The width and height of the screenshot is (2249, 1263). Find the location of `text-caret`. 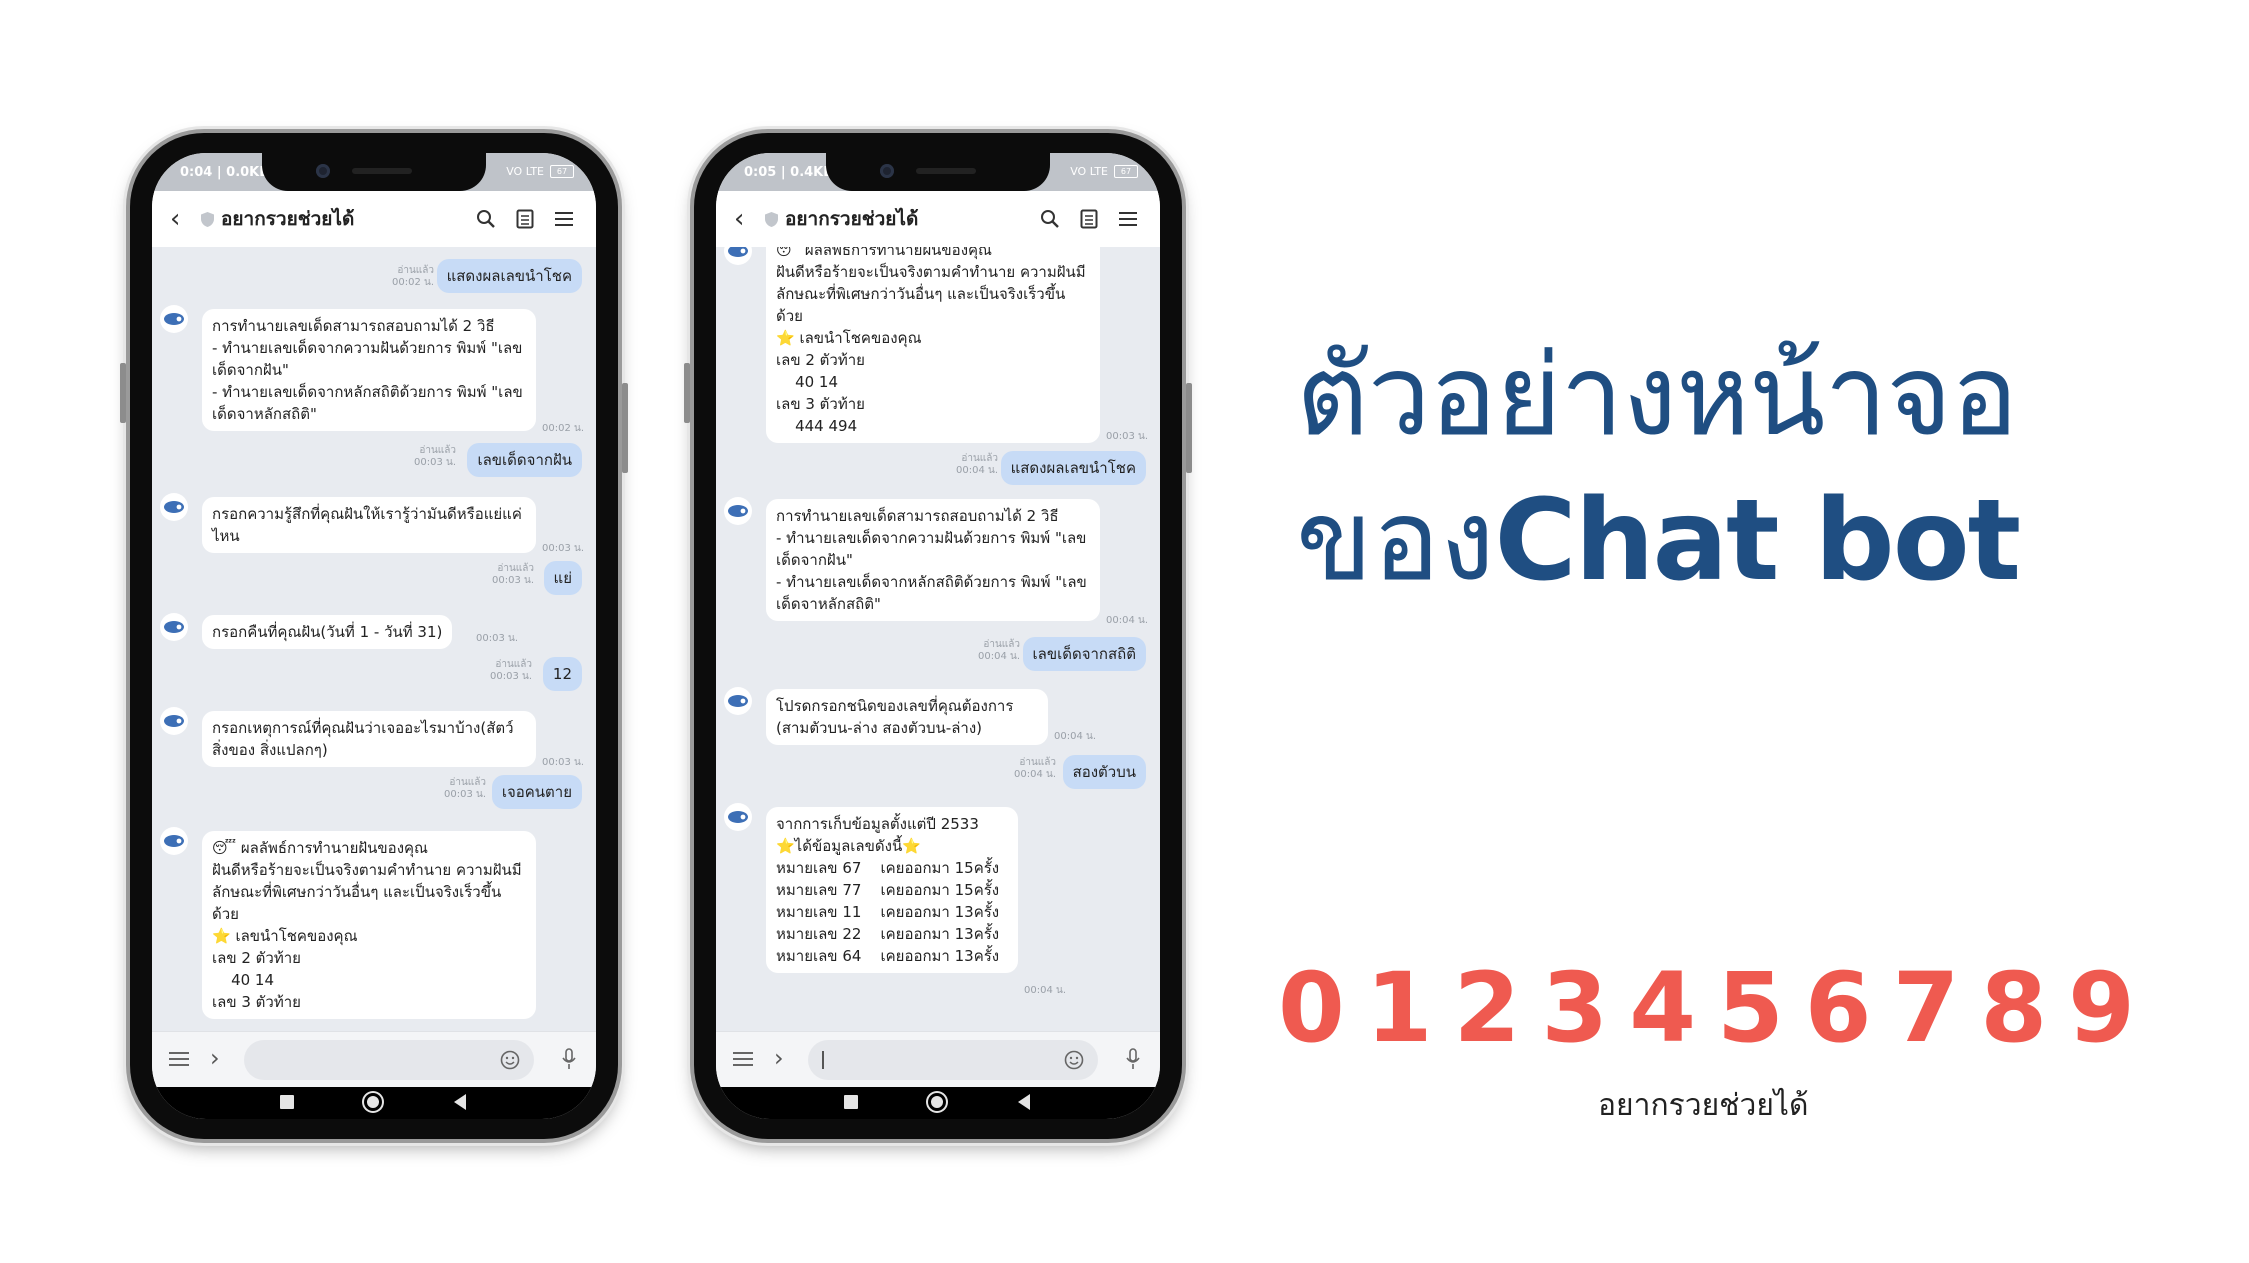

text-caret is located at coordinates (823, 1060).